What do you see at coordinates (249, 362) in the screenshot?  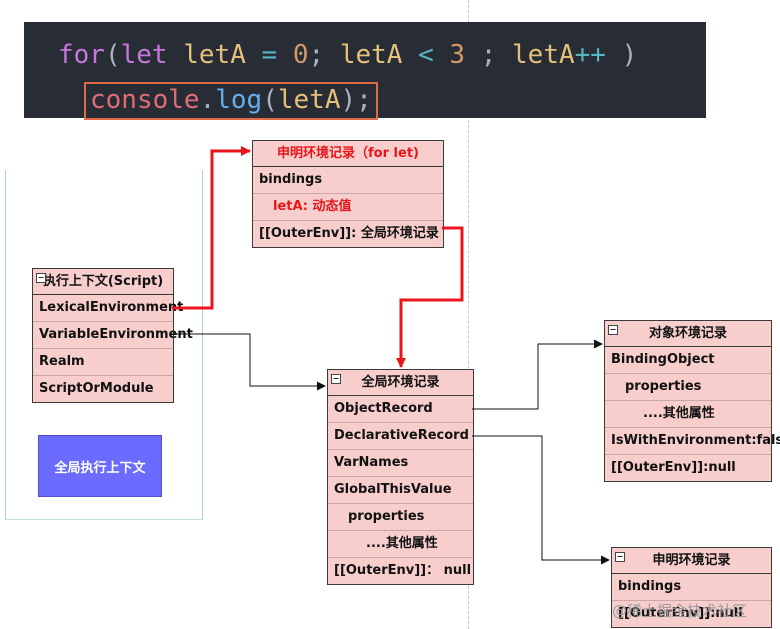 I see `arrow-variable-to-global` at bounding box center [249, 362].